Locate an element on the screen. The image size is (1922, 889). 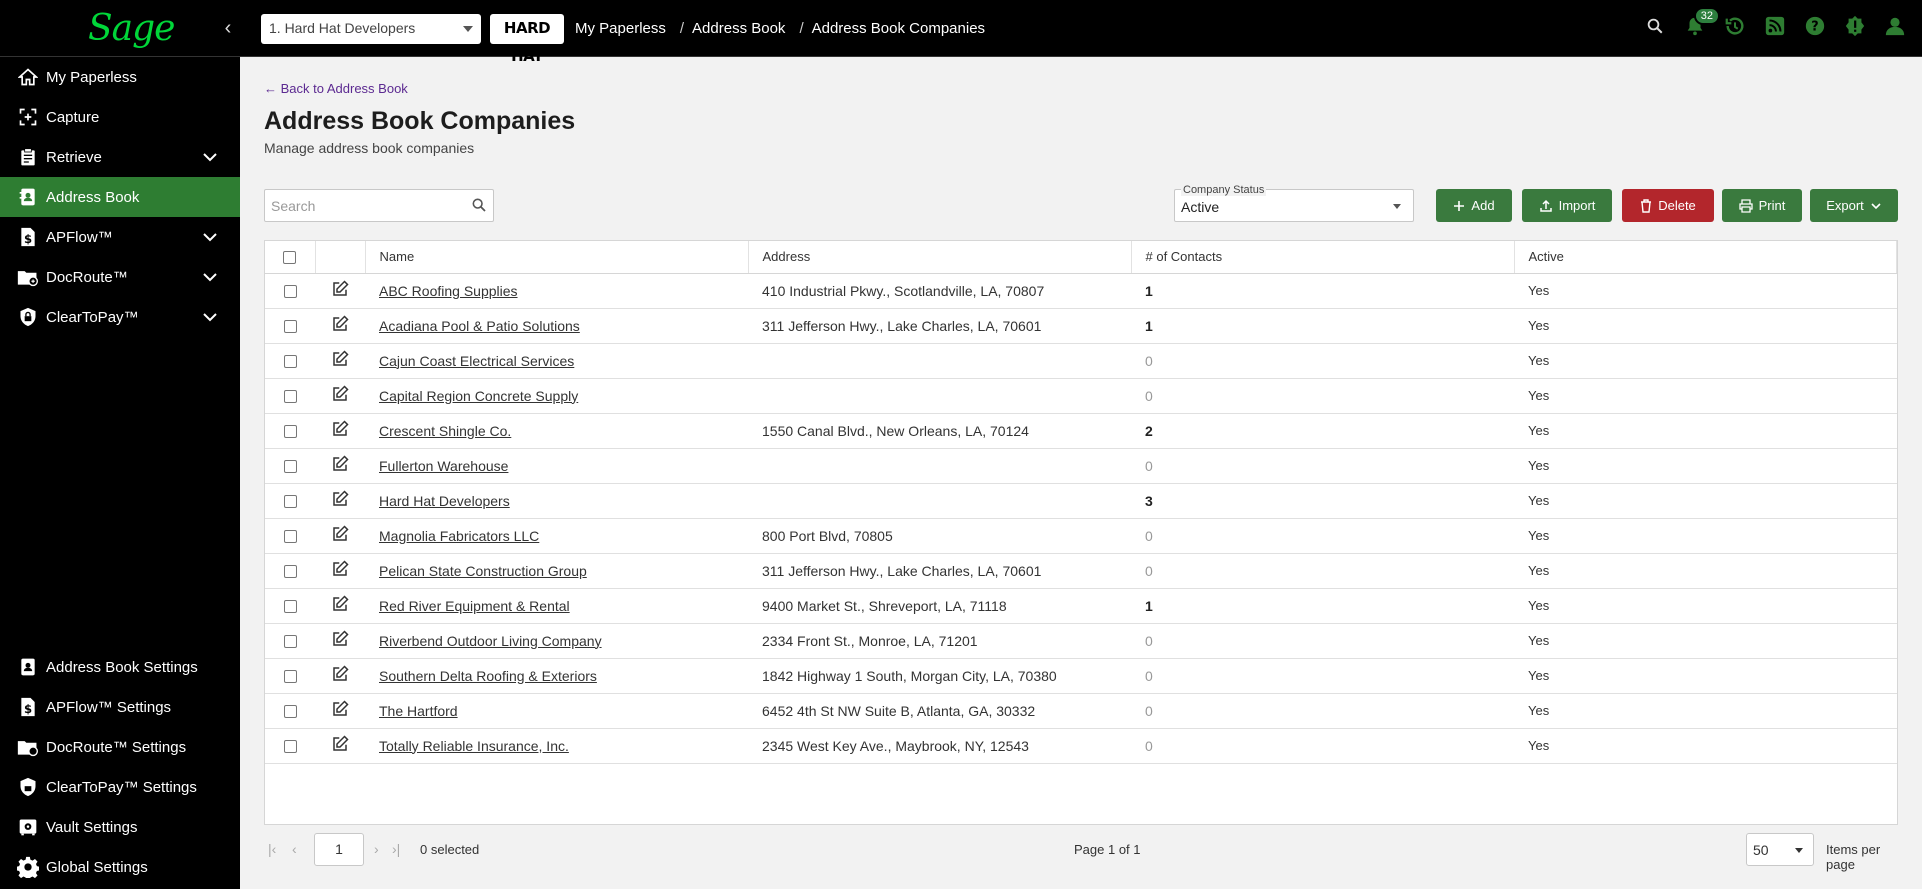
user-icon is located at coordinates (1895, 26).